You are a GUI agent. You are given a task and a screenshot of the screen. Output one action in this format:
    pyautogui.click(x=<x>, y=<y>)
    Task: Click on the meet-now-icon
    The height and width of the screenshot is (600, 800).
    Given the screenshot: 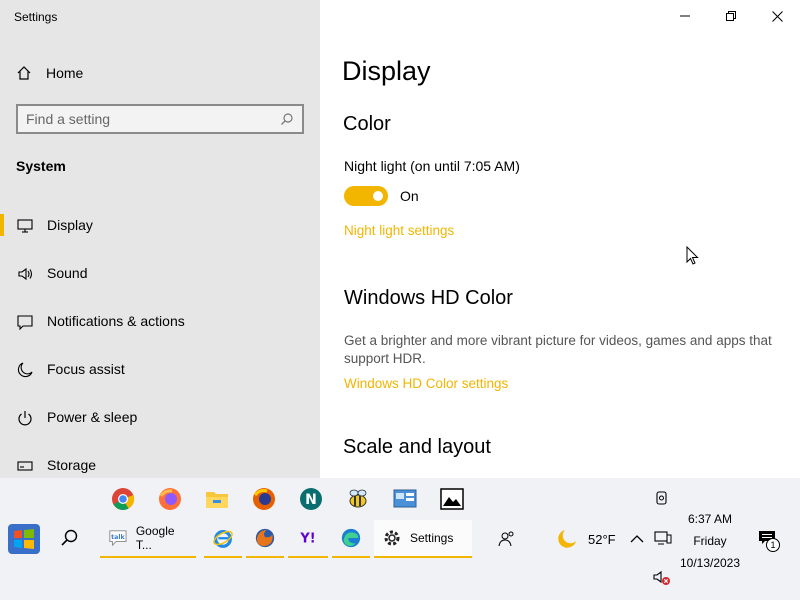 What is the action you would take?
    pyautogui.click(x=662, y=498)
    